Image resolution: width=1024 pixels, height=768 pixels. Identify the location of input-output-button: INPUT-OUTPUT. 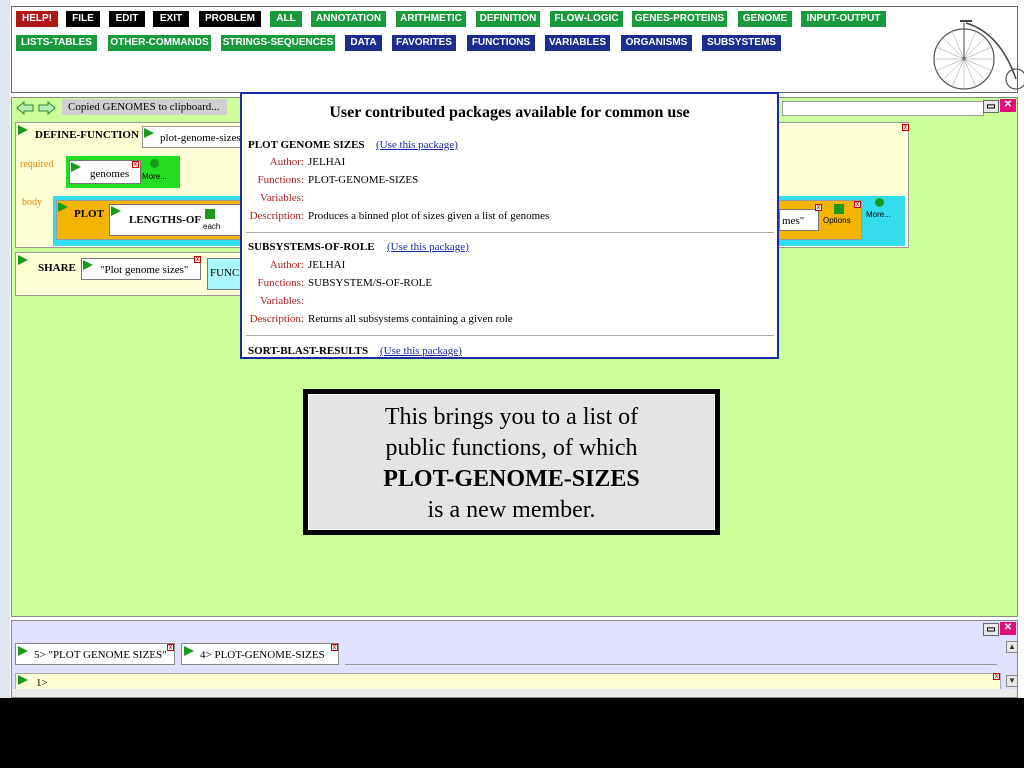
(843, 19).